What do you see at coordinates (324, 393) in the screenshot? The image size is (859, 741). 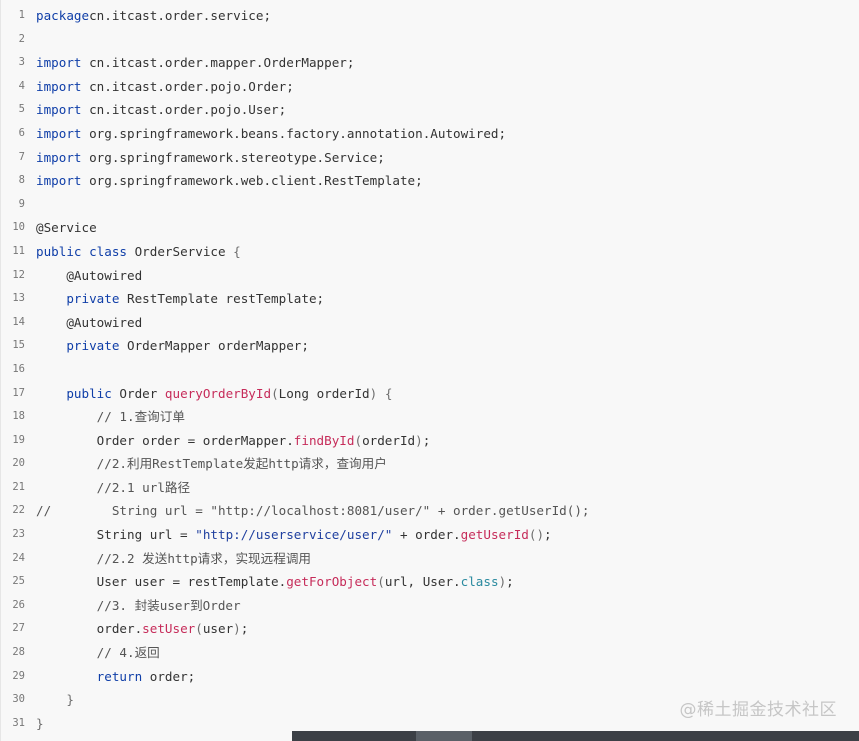 I see `code-token: Long orderId` at bounding box center [324, 393].